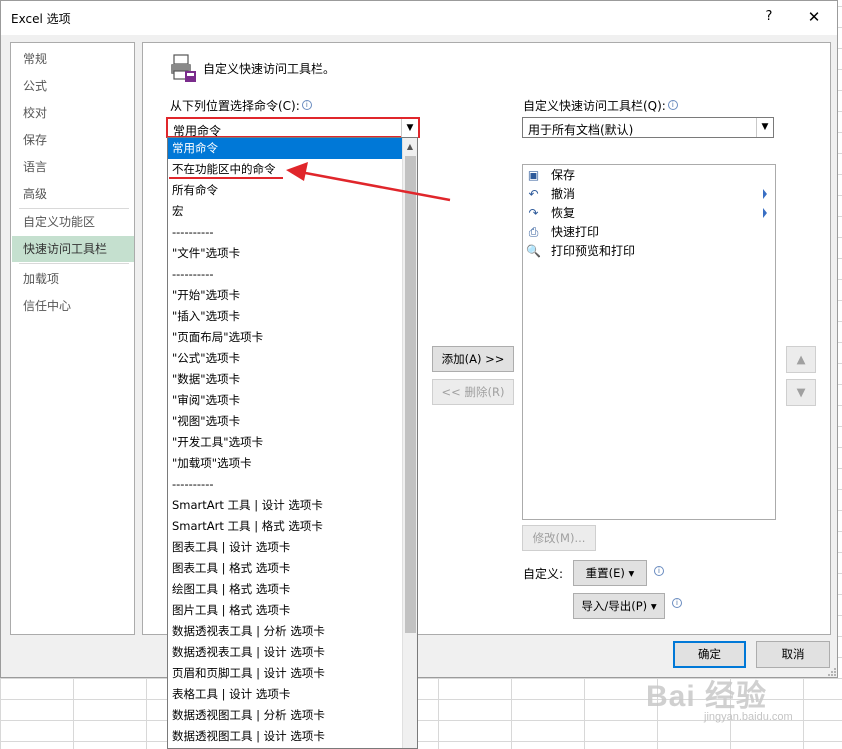  What do you see at coordinates (648, 213) in the screenshot?
I see `quick-access-item: ↷ 恢复` at bounding box center [648, 213].